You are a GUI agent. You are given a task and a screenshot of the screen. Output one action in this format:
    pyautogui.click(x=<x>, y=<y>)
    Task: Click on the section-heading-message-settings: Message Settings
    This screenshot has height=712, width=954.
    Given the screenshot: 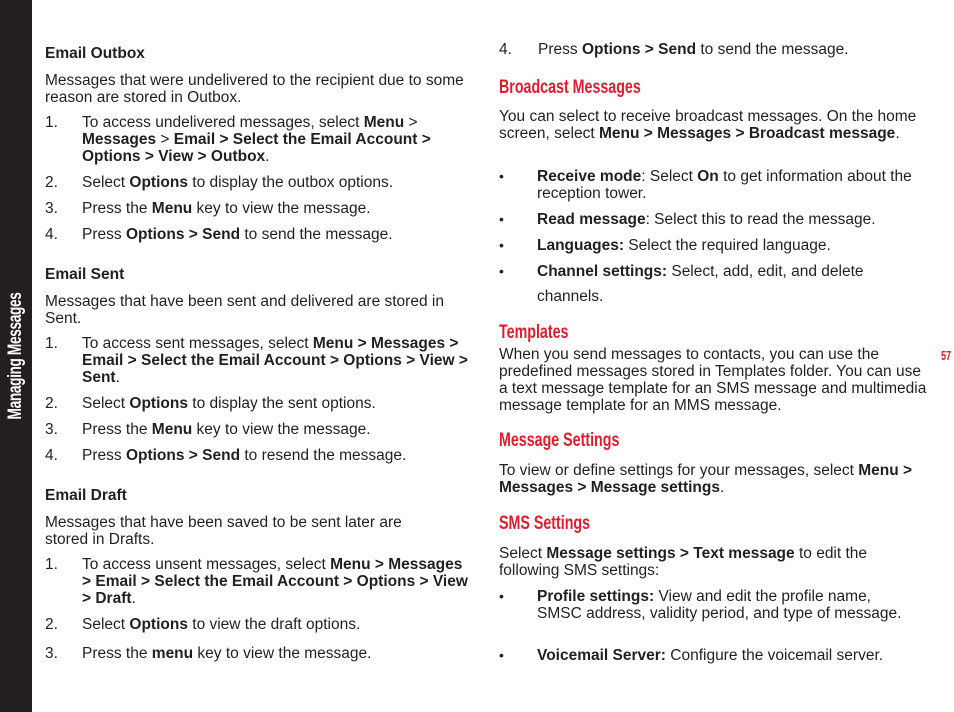 What is the action you would take?
    pyautogui.click(x=579, y=440)
    